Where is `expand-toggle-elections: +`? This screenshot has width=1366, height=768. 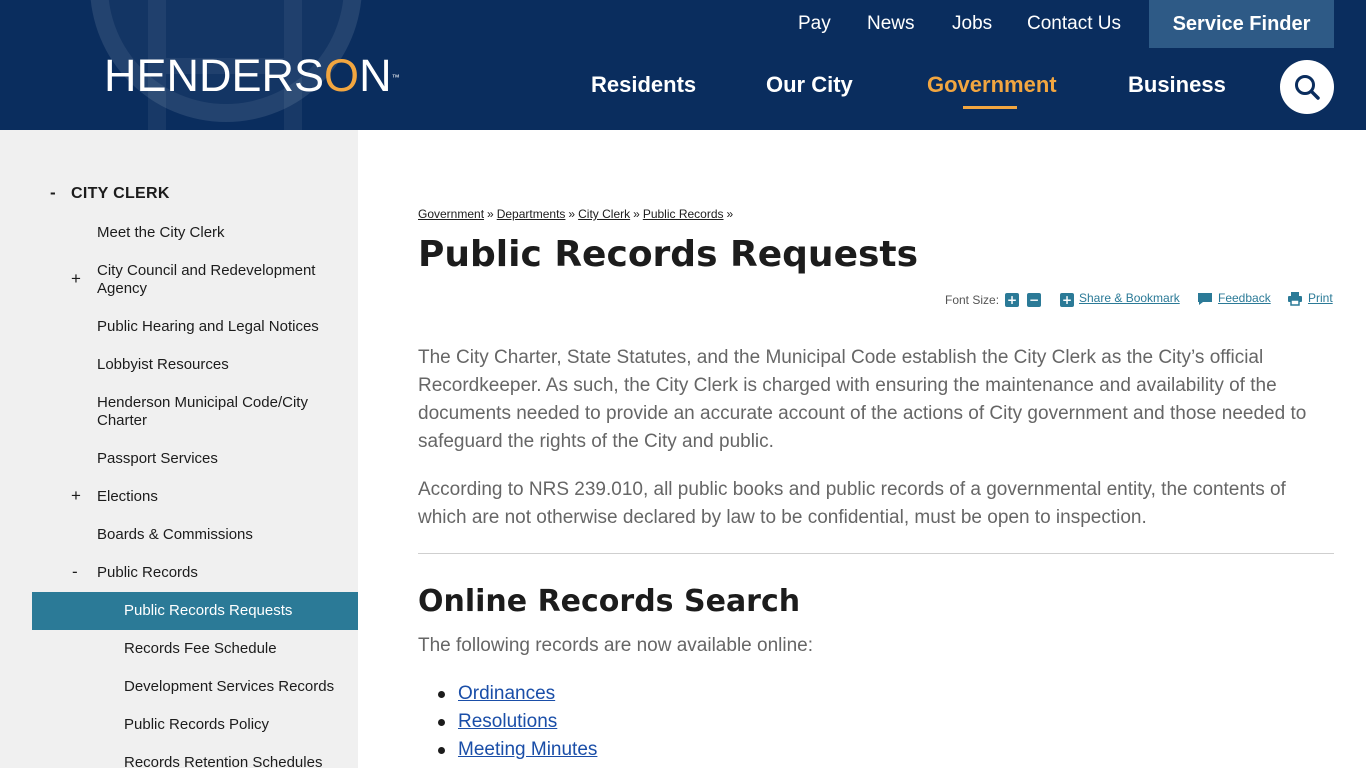
expand-toggle-elections: + is located at coordinates (76, 496).